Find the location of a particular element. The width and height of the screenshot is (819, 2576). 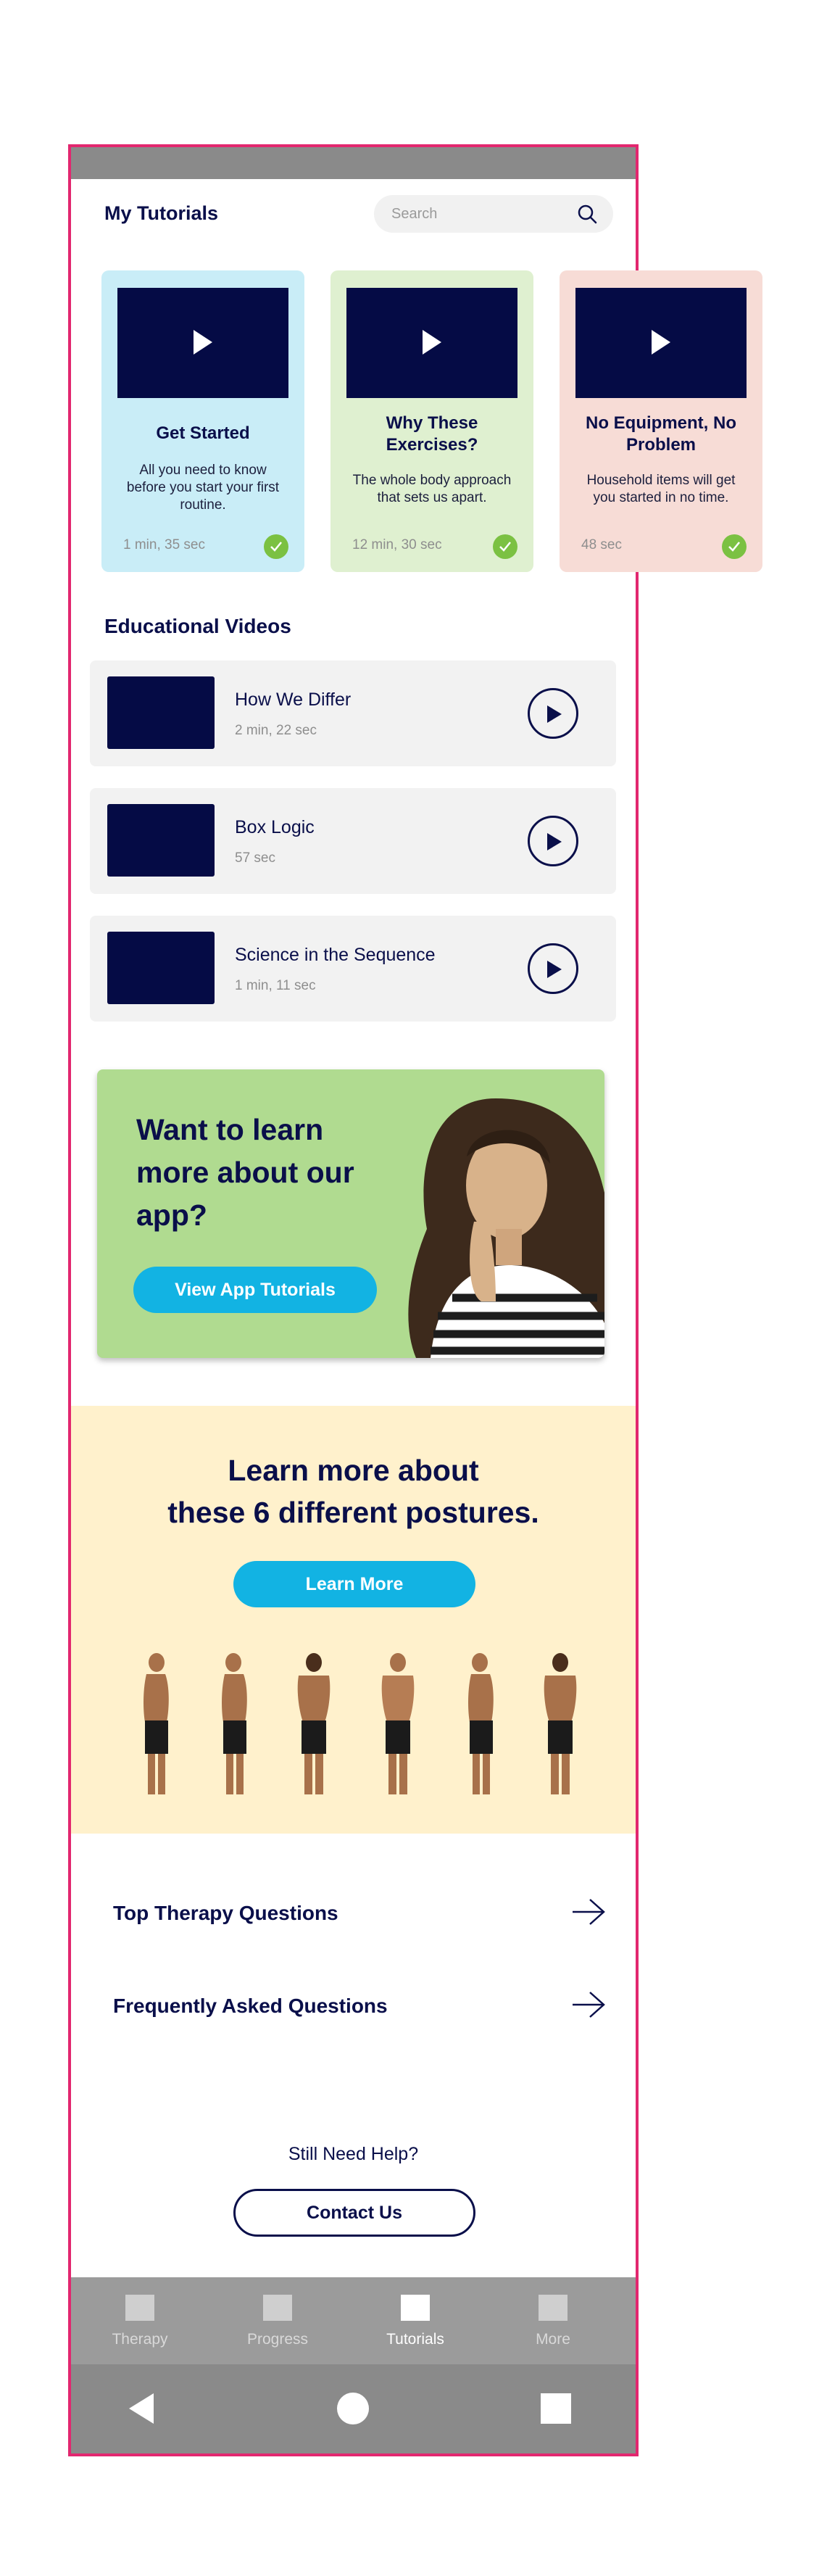

tab-more: More is located at coordinates (553, 2320).